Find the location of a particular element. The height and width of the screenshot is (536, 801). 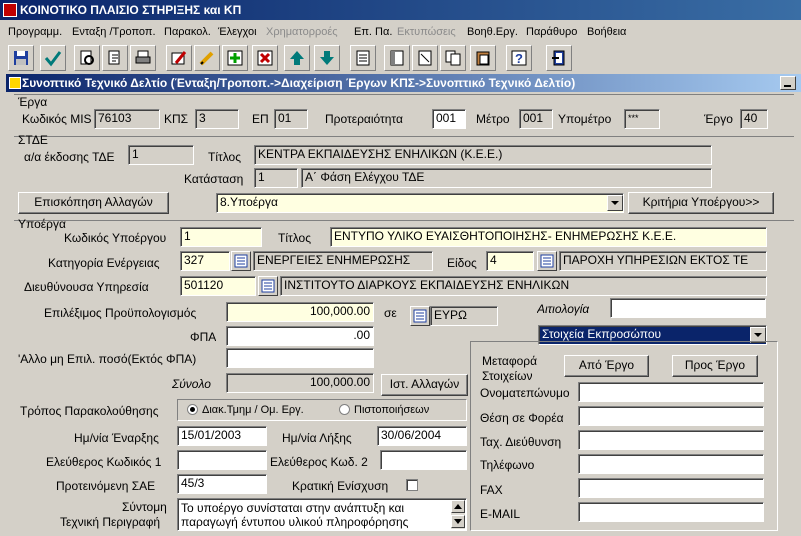

sae-field: 45/3 is located at coordinates (222, 484).